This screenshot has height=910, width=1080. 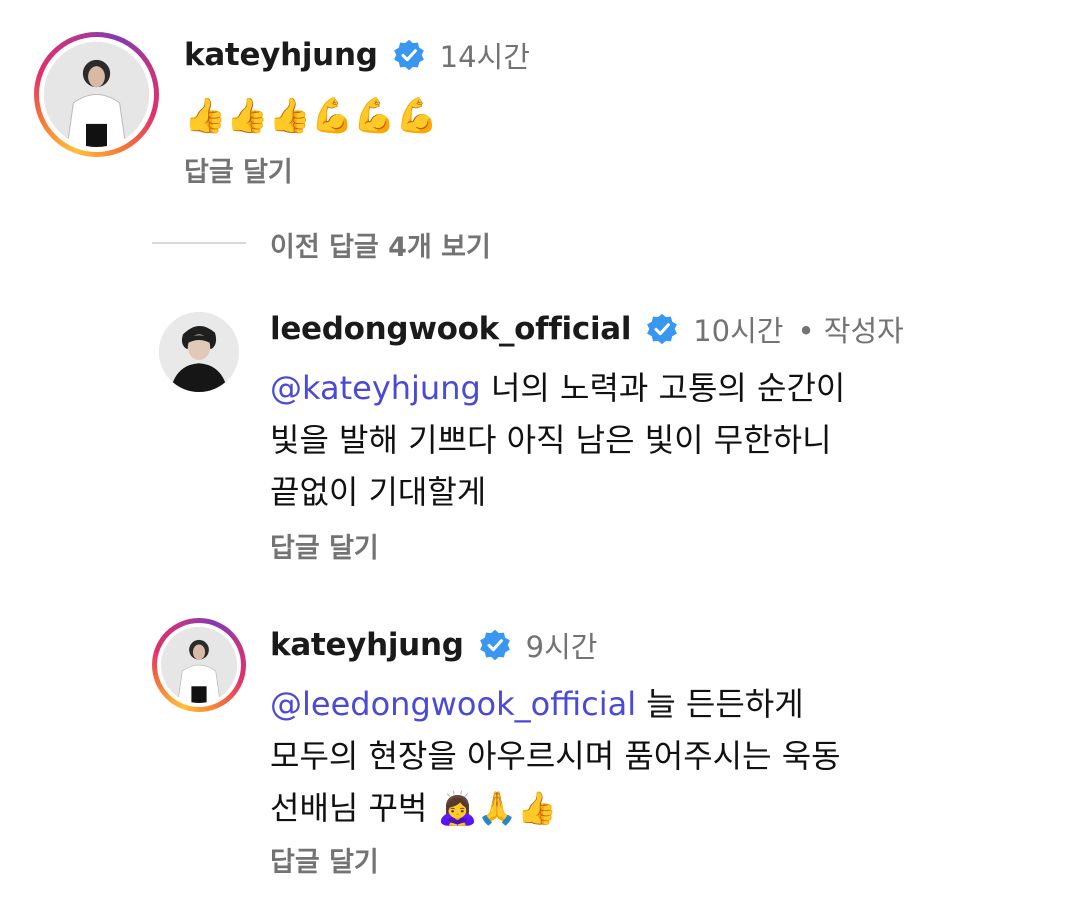 I want to click on comment-timestamp: 14시간, so click(x=484, y=57).